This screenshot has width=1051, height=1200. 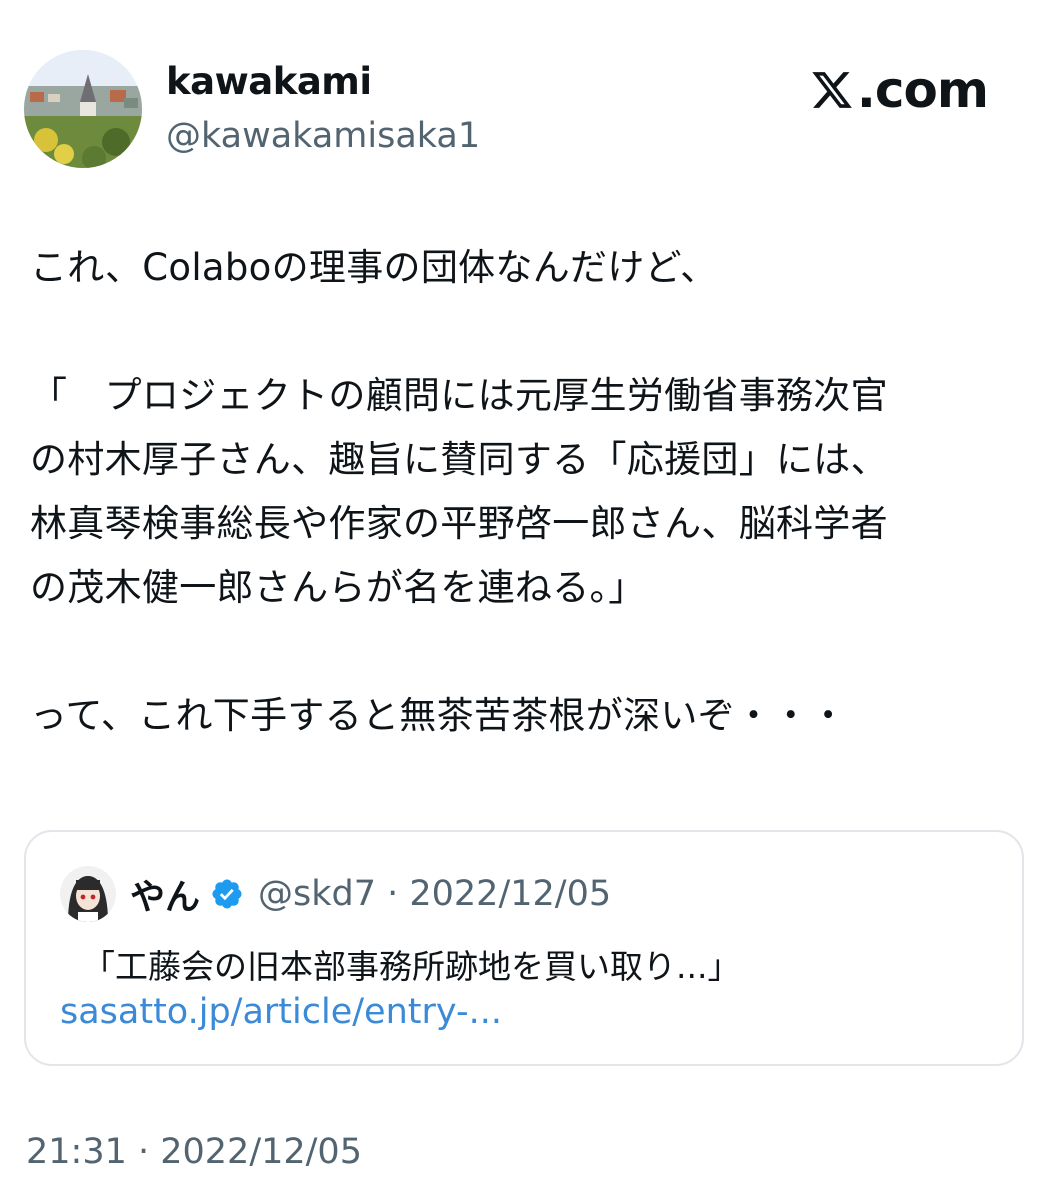 What do you see at coordinates (165, 894) in the screenshot?
I see `quoted-author-name: やん` at bounding box center [165, 894].